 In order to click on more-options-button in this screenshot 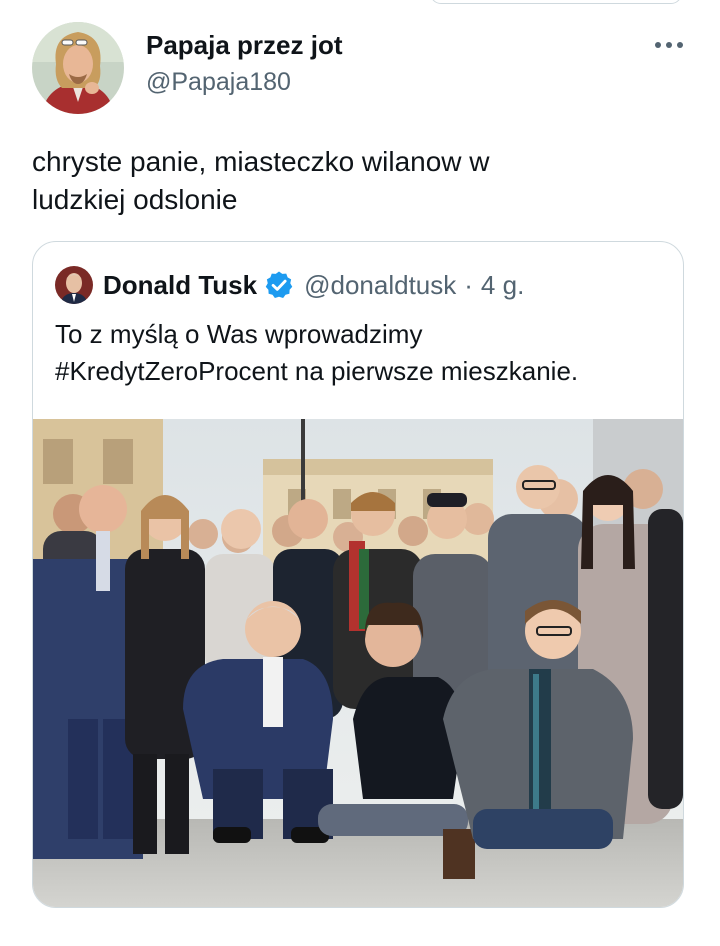, I will do `click(669, 45)`.